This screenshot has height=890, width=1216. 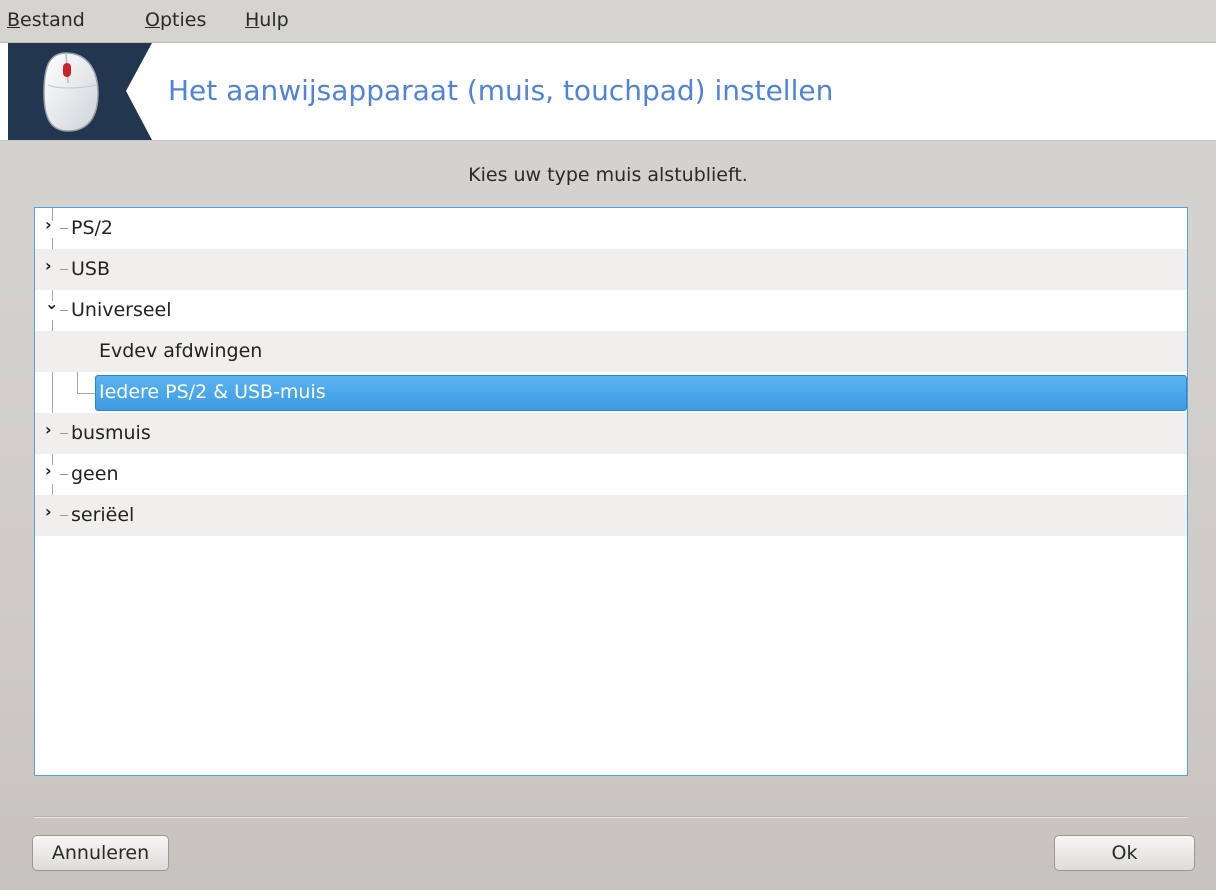 I want to click on tree-item-label: Iedere PS/2 & USB-muis, so click(x=212, y=392).